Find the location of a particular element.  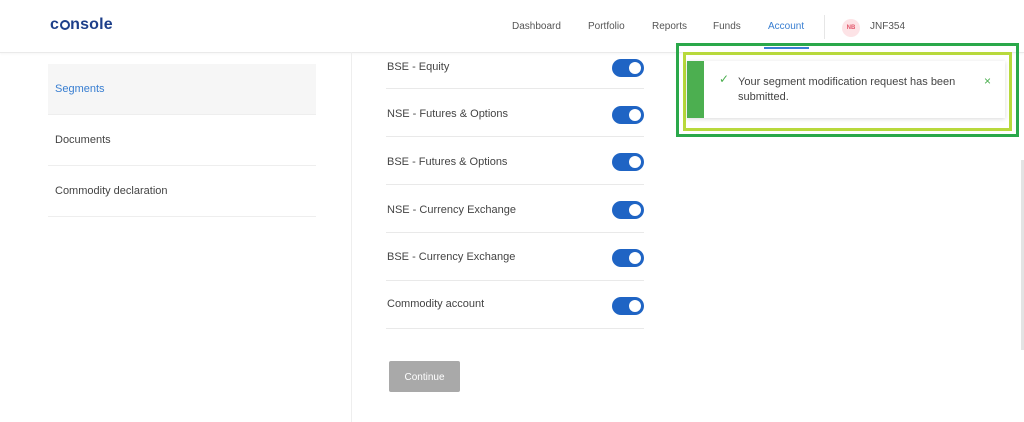

check-icon: ✓ is located at coordinates (724, 79).